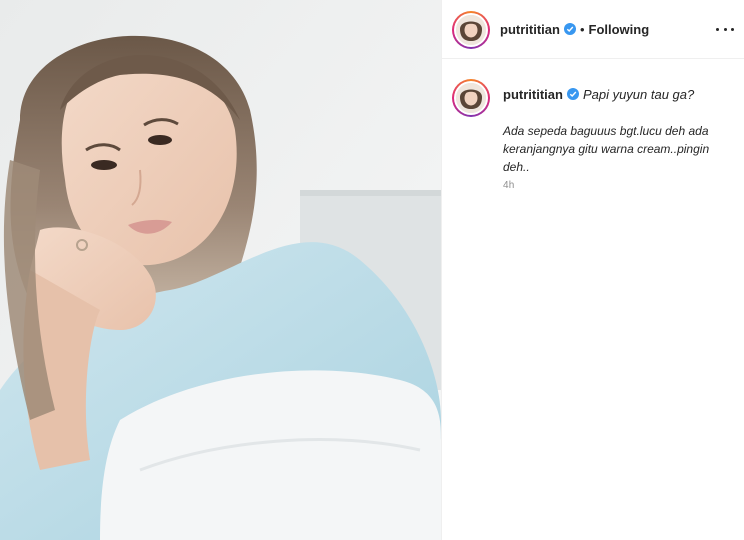 The height and width of the screenshot is (540, 744). I want to click on author-username: putrititian, so click(530, 29).